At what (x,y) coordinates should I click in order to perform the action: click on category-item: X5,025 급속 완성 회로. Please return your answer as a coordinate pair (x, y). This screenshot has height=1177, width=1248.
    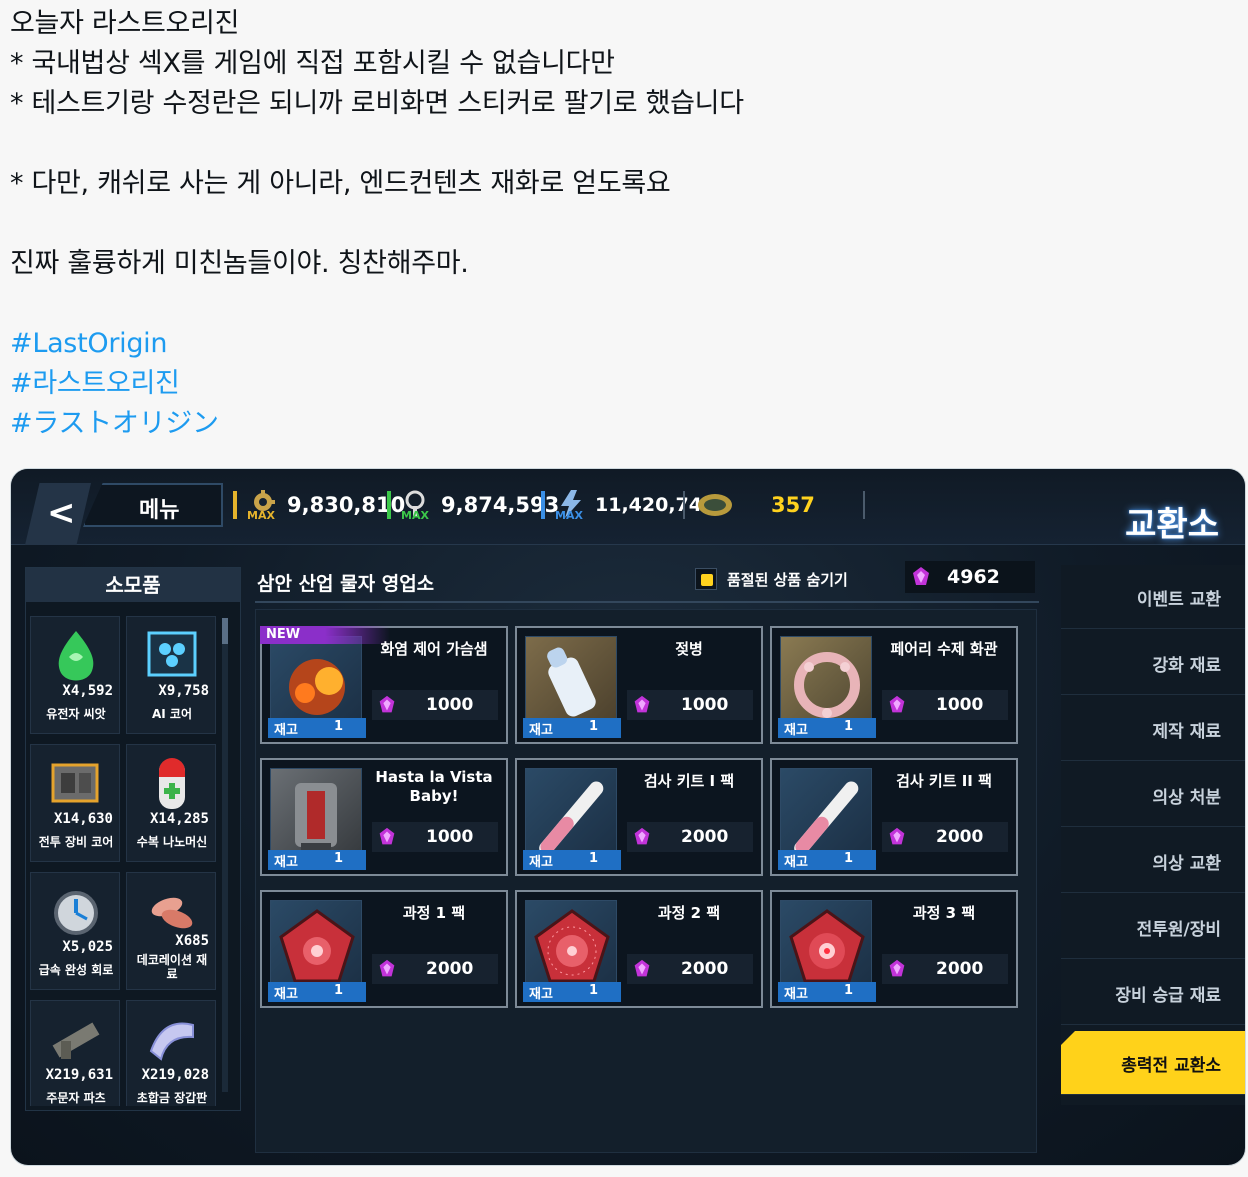
    Looking at the image, I should click on (75, 931).